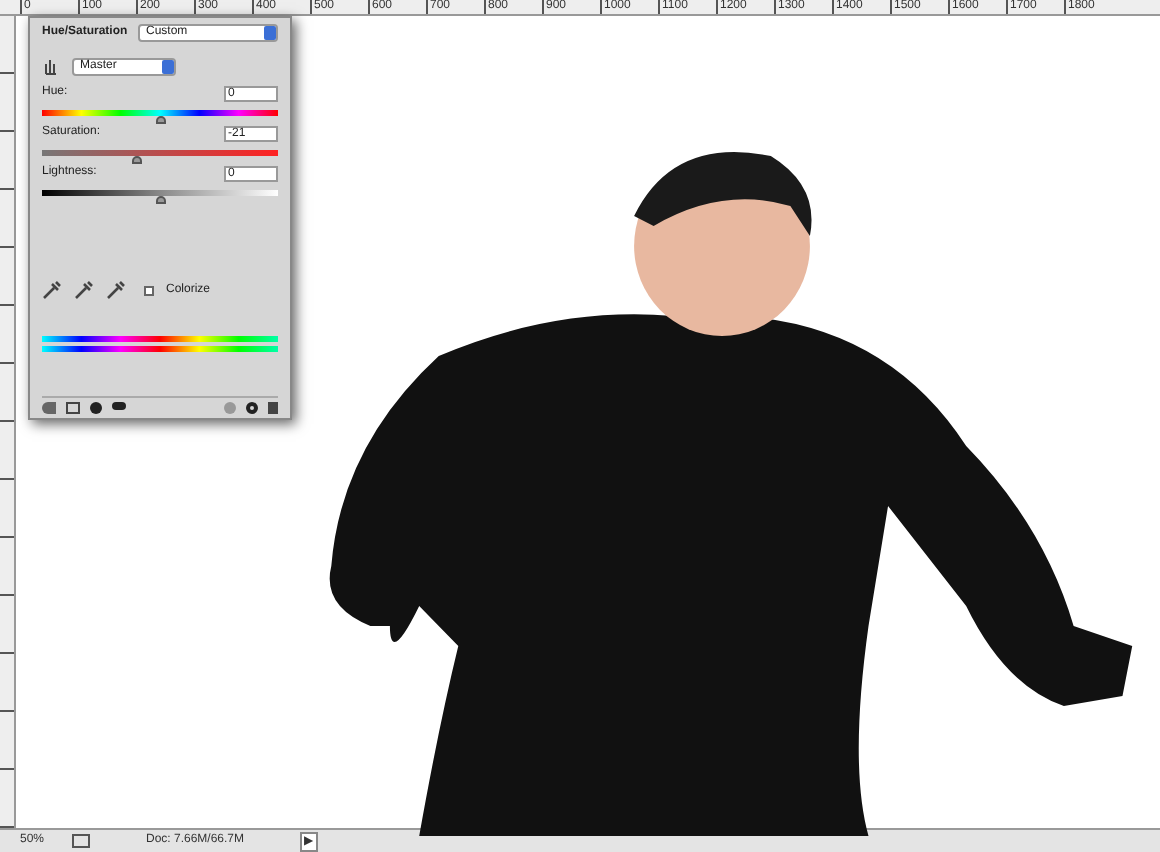 The image size is (1160, 852). What do you see at coordinates (252, 408) in the screenshot?
I see `reset-icon` at bounding box center [252, 408].